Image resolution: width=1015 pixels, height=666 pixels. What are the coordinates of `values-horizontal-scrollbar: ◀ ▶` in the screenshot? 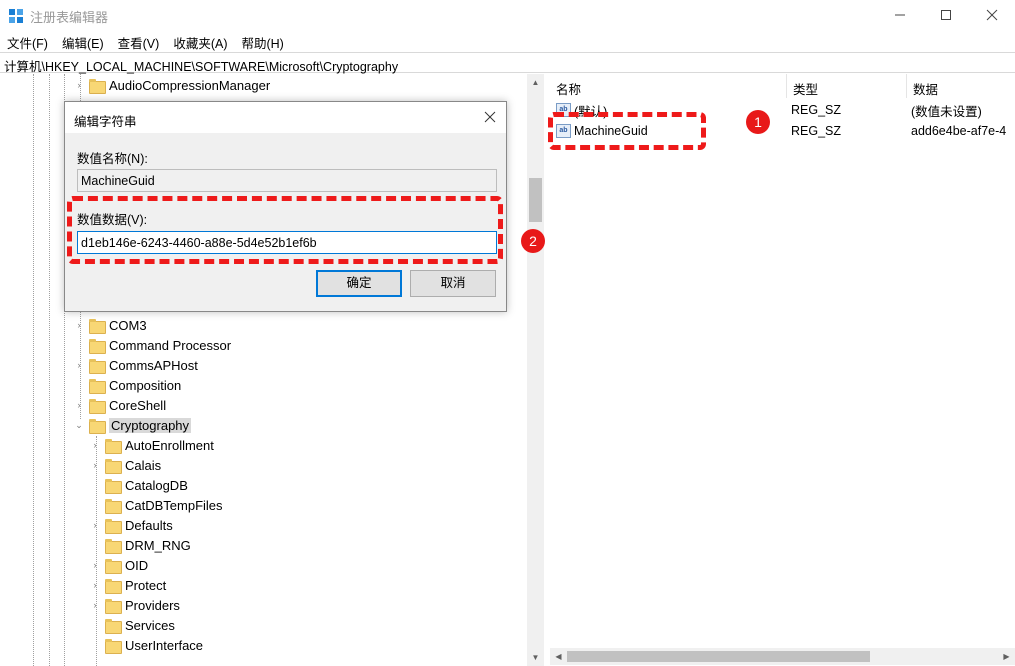 It's located at (782, 656).